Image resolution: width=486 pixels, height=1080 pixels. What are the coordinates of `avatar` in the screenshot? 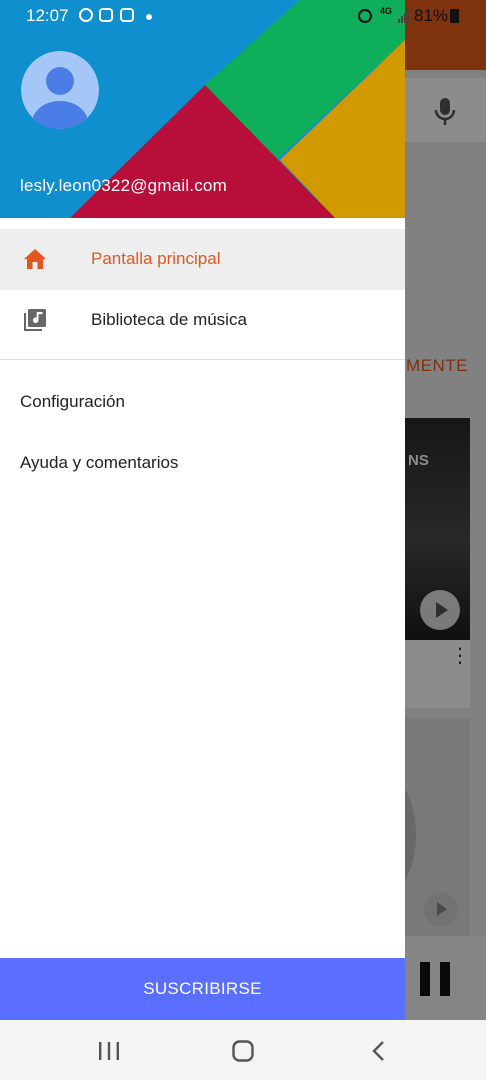 It's located at (60, 90).